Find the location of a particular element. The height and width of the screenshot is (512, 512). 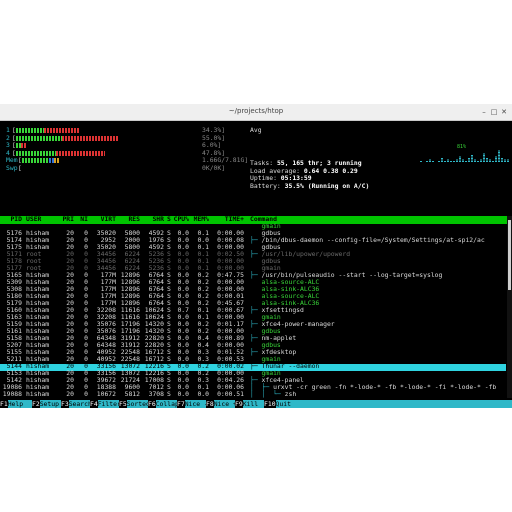

function-key-f4: F4Filter is located at coordinates (105, 404).